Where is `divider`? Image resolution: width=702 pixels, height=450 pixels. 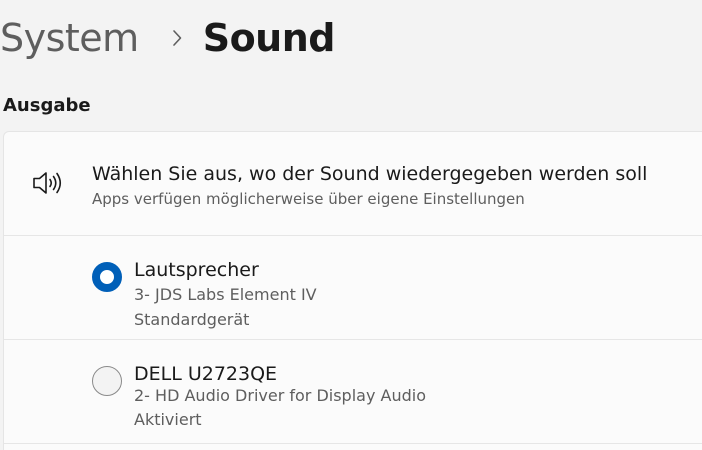 divider is located at coordinates (353, 443).